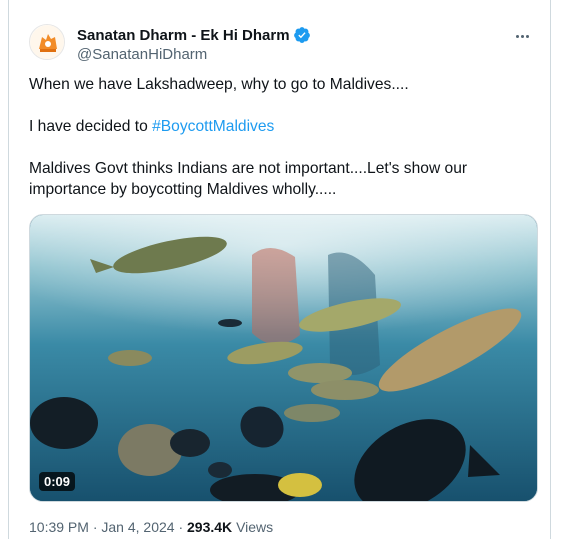 This screenshot has height=539, width=568. What do you see at coordinates (137, 527) in the screenshot?
I see `tweet-date: Jan 4, 2024` at bounding box center [137, 527].